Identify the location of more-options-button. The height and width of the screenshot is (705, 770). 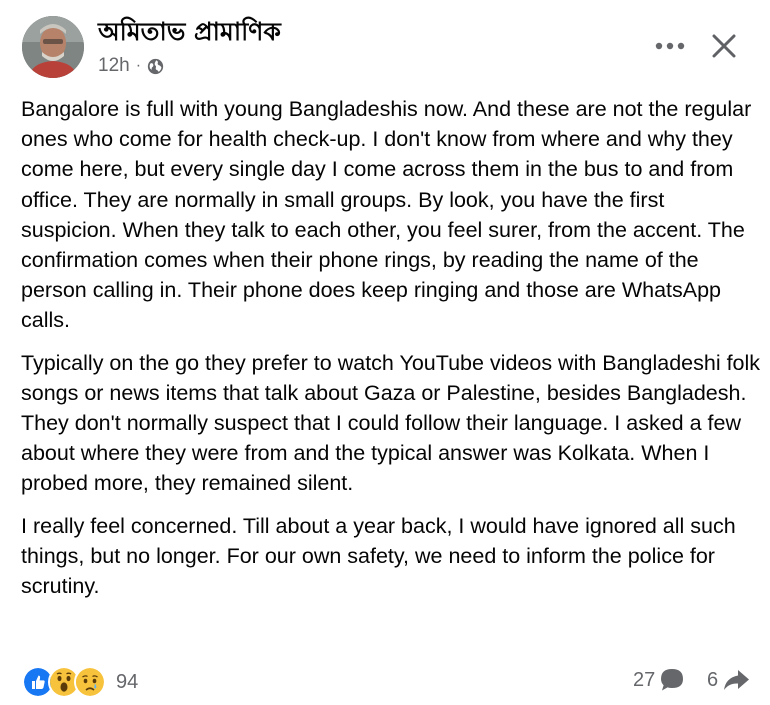
(670, 46).